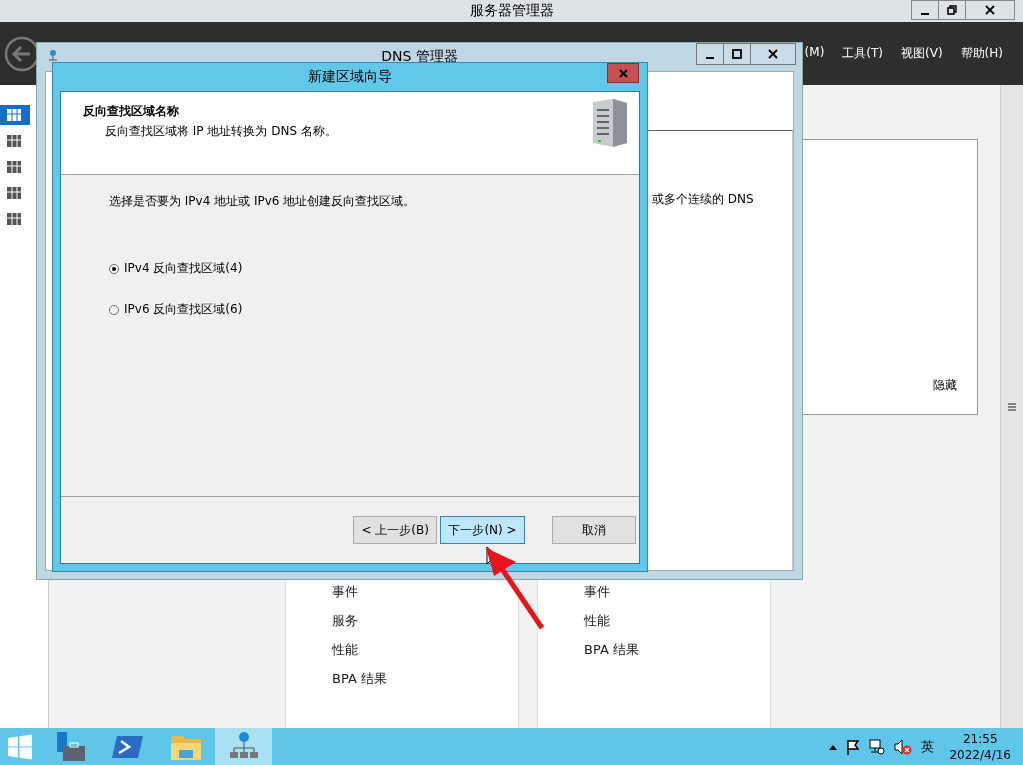 Image resolution: width=1023 pixels, height=765 pixels. I want to click on cancel-button: 取消, so click(593, 530).